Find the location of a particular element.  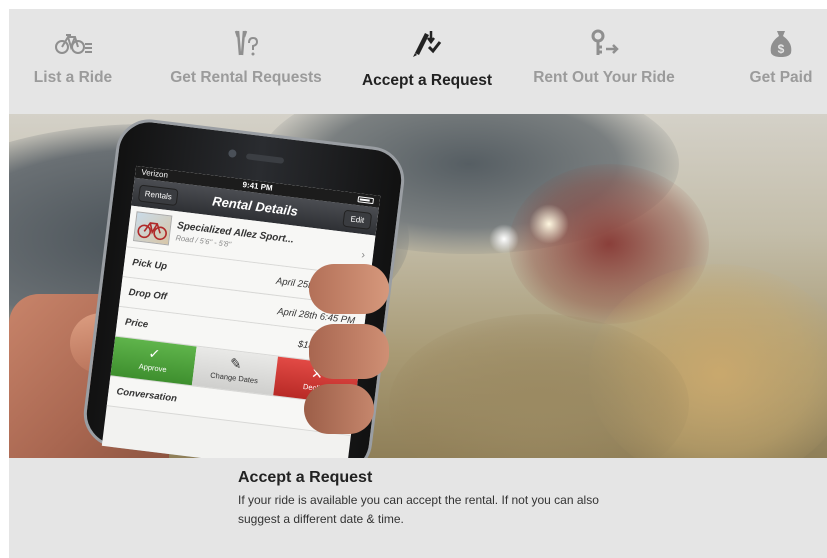

tools-question-icon is located at coordinates (246, 43).